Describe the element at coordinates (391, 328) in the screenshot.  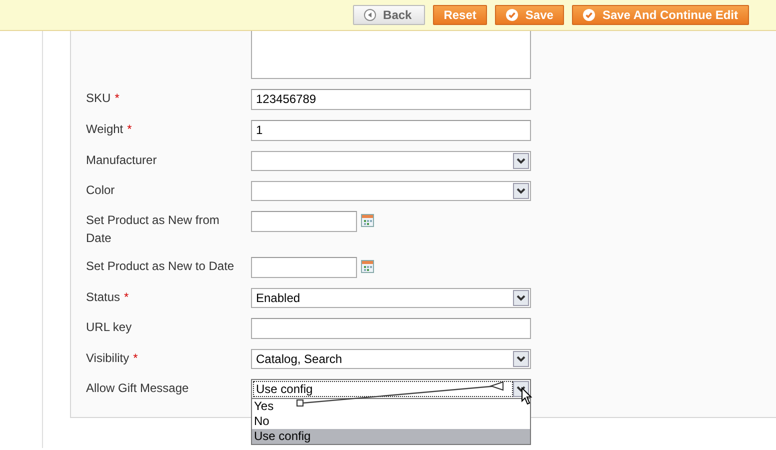
I see `input-field` at that location.